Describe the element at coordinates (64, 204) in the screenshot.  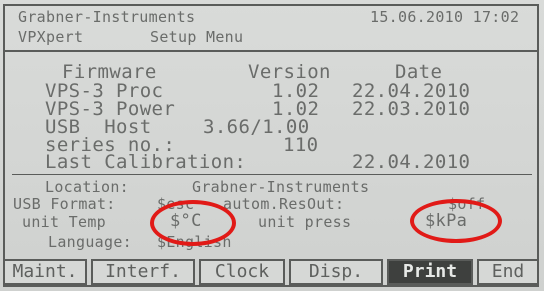
I see `usb-format-label: USB Format:` at that location.